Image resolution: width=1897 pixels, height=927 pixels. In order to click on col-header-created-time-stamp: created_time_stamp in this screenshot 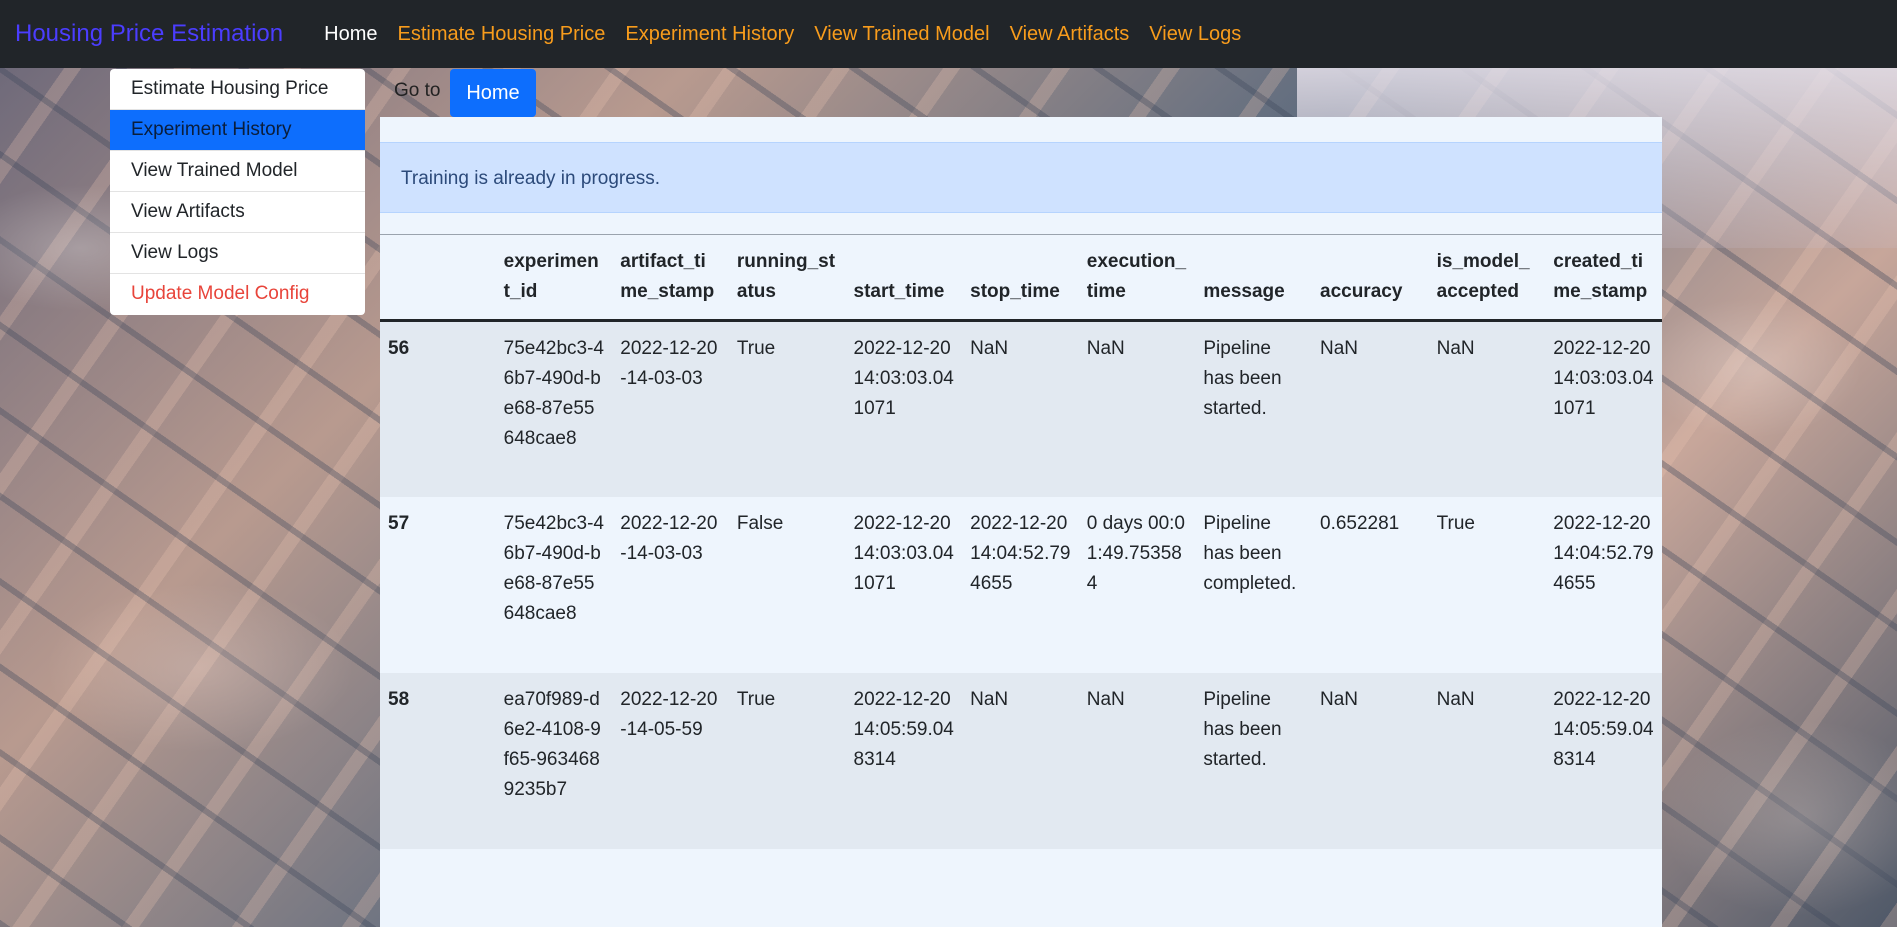, I will do `click(1603, 278)`.